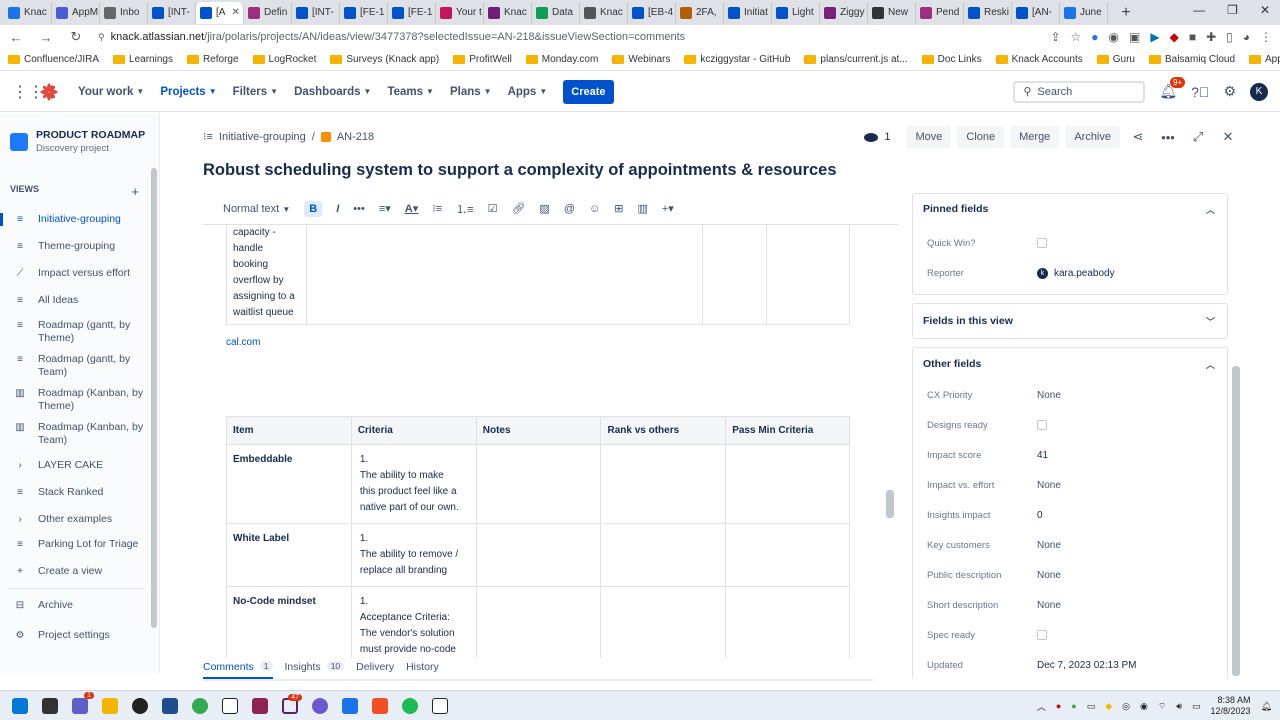 This screenshot has width=1280, height=720. What do you see at coordinates (289, 555) in the screenshot?
I see `item-cell: White Label` at bounding box center [289, 555].